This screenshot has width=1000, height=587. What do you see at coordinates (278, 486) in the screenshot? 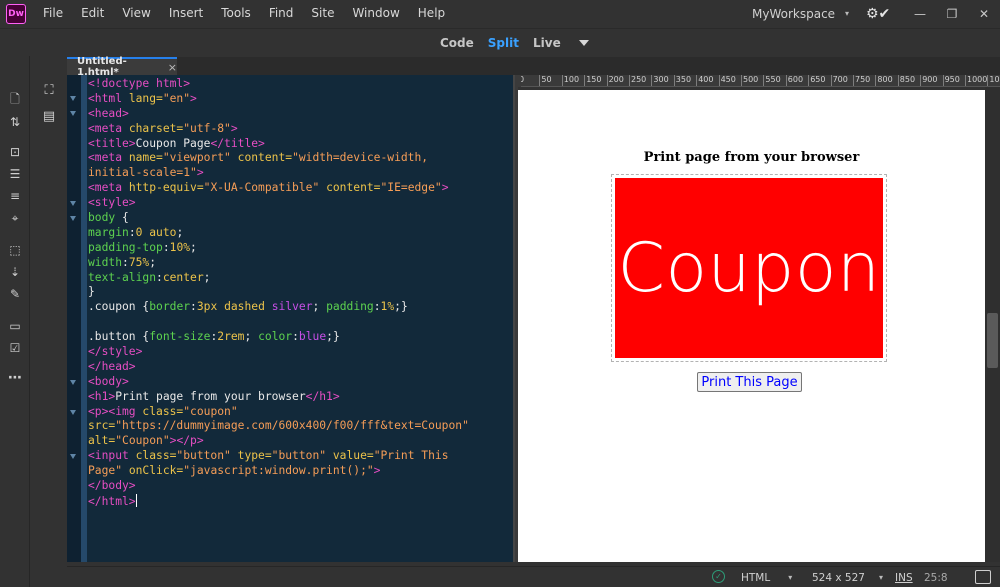
I see `code-line: </body>` at bounding box center [278, 486].